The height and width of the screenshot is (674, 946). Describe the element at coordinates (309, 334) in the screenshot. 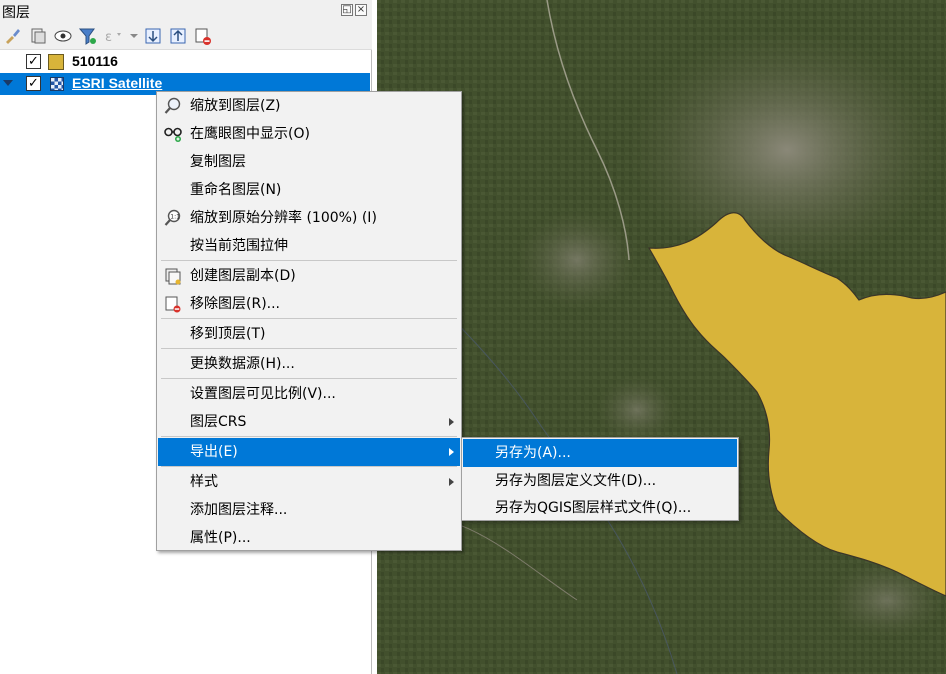

I see `menu-item-move-to-top: 移到顶层(T)` at that location.